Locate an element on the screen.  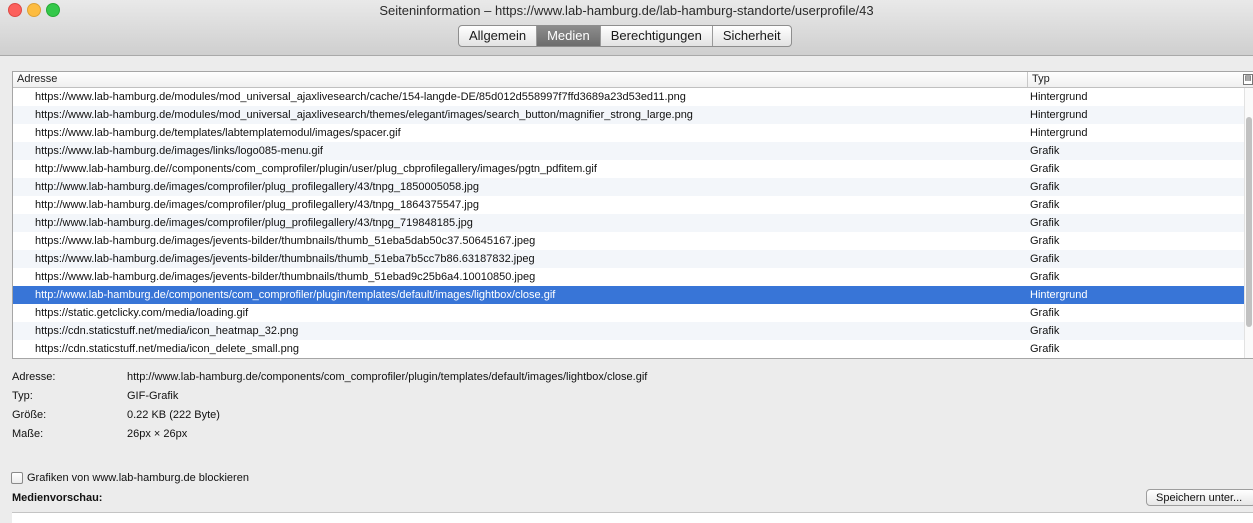
media-preview-area is located at coordinates (632, 517).